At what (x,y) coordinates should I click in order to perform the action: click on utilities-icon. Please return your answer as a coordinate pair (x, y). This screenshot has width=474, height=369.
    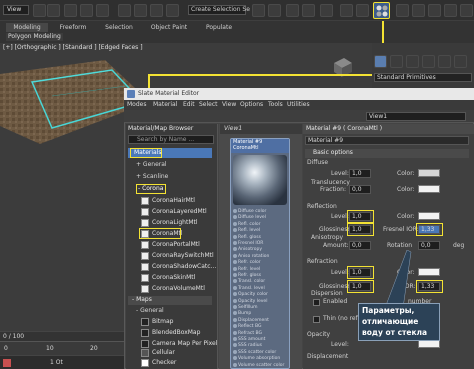
    Looking at the image, I should click on (460, 61).